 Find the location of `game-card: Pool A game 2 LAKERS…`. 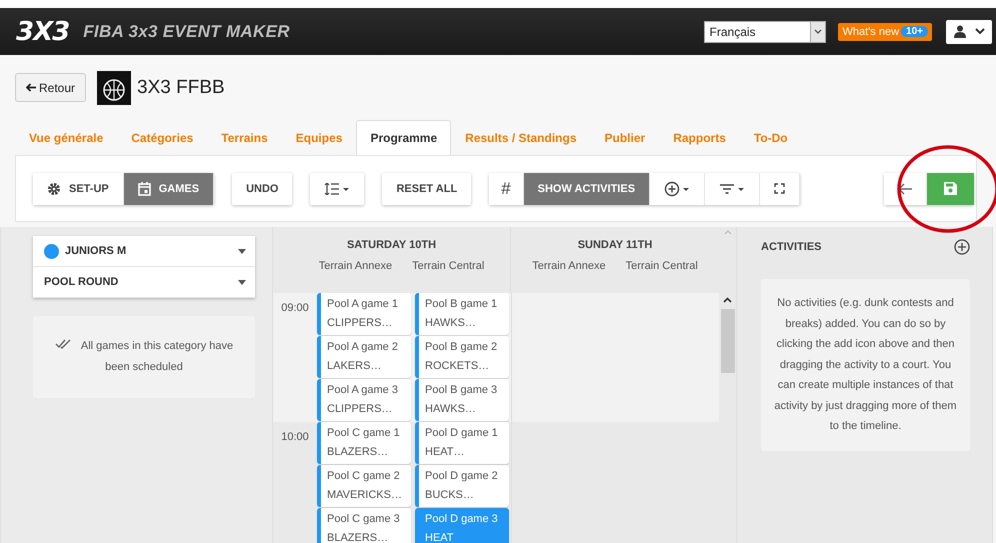

game-card: Pool A game 2 LAKERS… is located at coordinates (364, 357).